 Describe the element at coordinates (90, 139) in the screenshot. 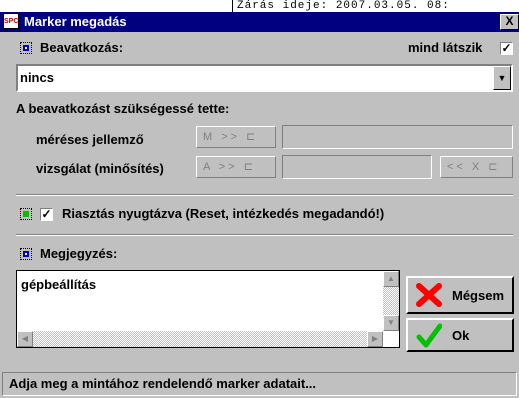

I see `measured-label: méréses jellemző` at that location.